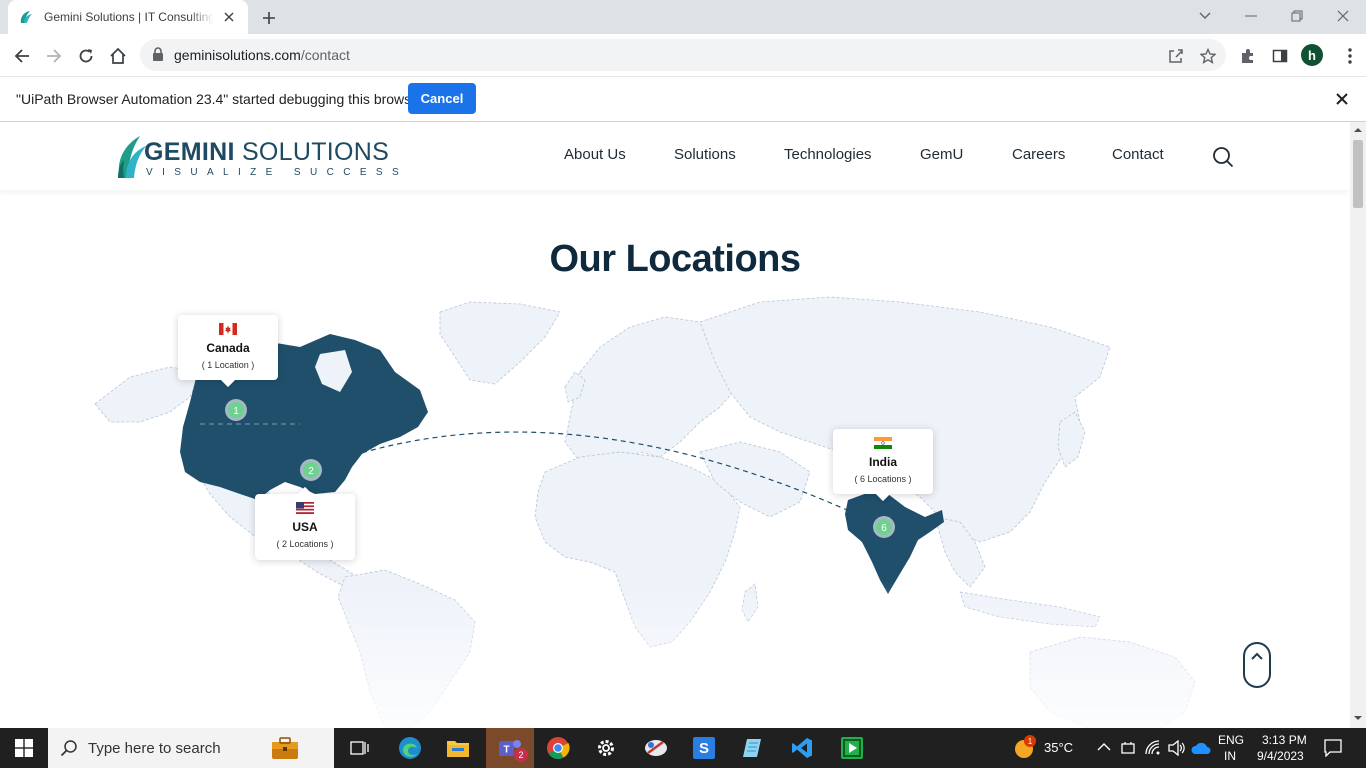 The image size is (1366, 768). What do you see at coordinates (852, 748) in the screenshot?
I see `uipath-robot-icon` at bounding box center [852, 748].